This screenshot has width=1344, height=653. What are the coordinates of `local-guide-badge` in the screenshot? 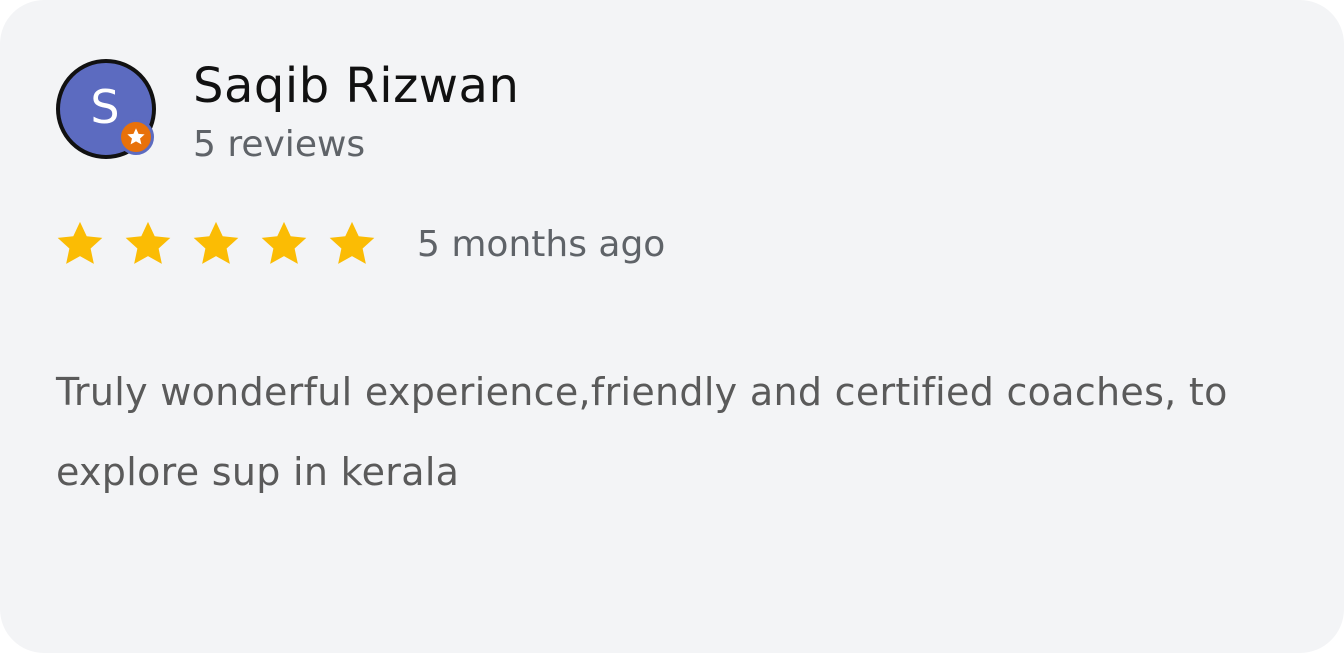 It's located at (136, 137).